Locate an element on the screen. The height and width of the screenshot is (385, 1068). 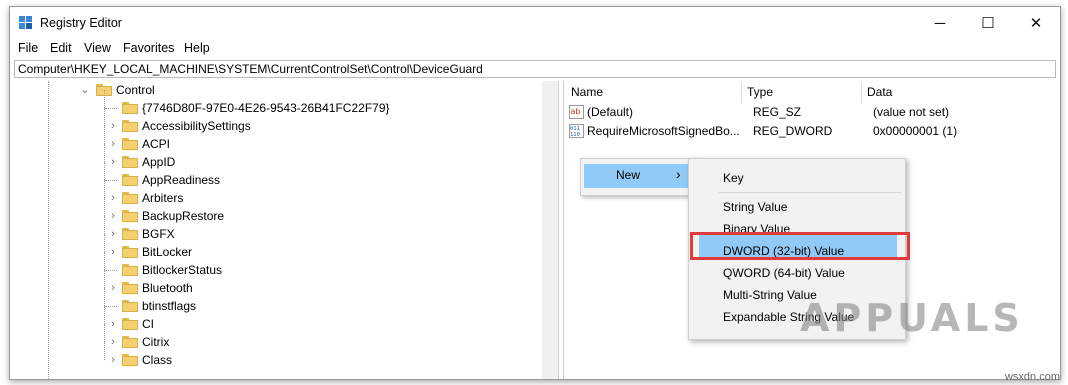
menu-separator is located at coordinates (810, 192).